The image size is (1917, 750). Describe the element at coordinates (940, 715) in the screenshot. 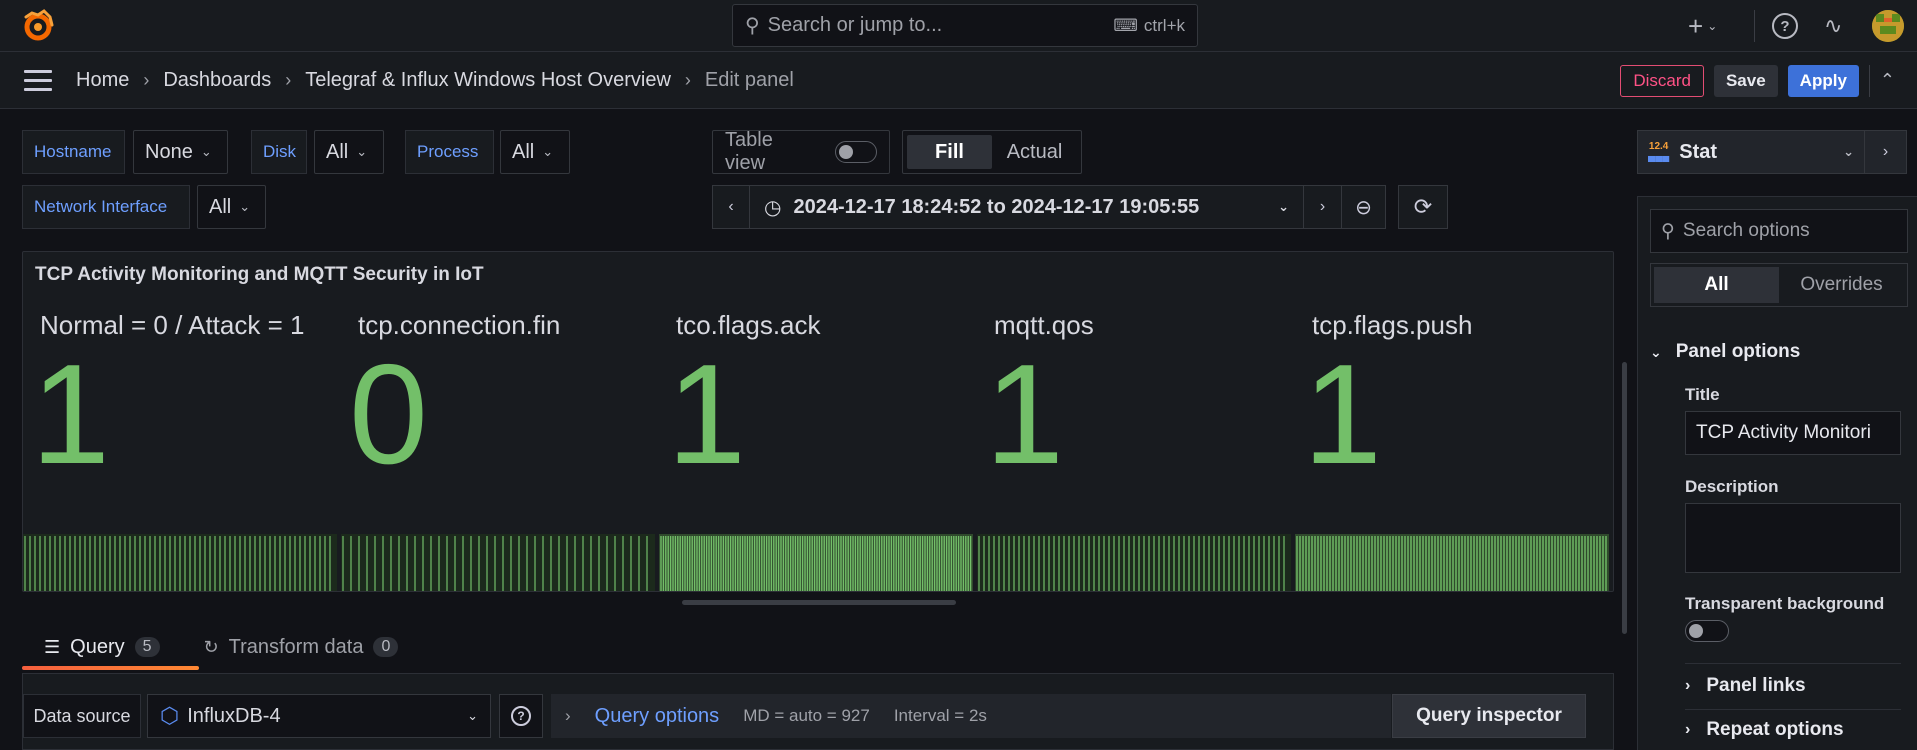

I see `interval: Interval = 2s` at that location.